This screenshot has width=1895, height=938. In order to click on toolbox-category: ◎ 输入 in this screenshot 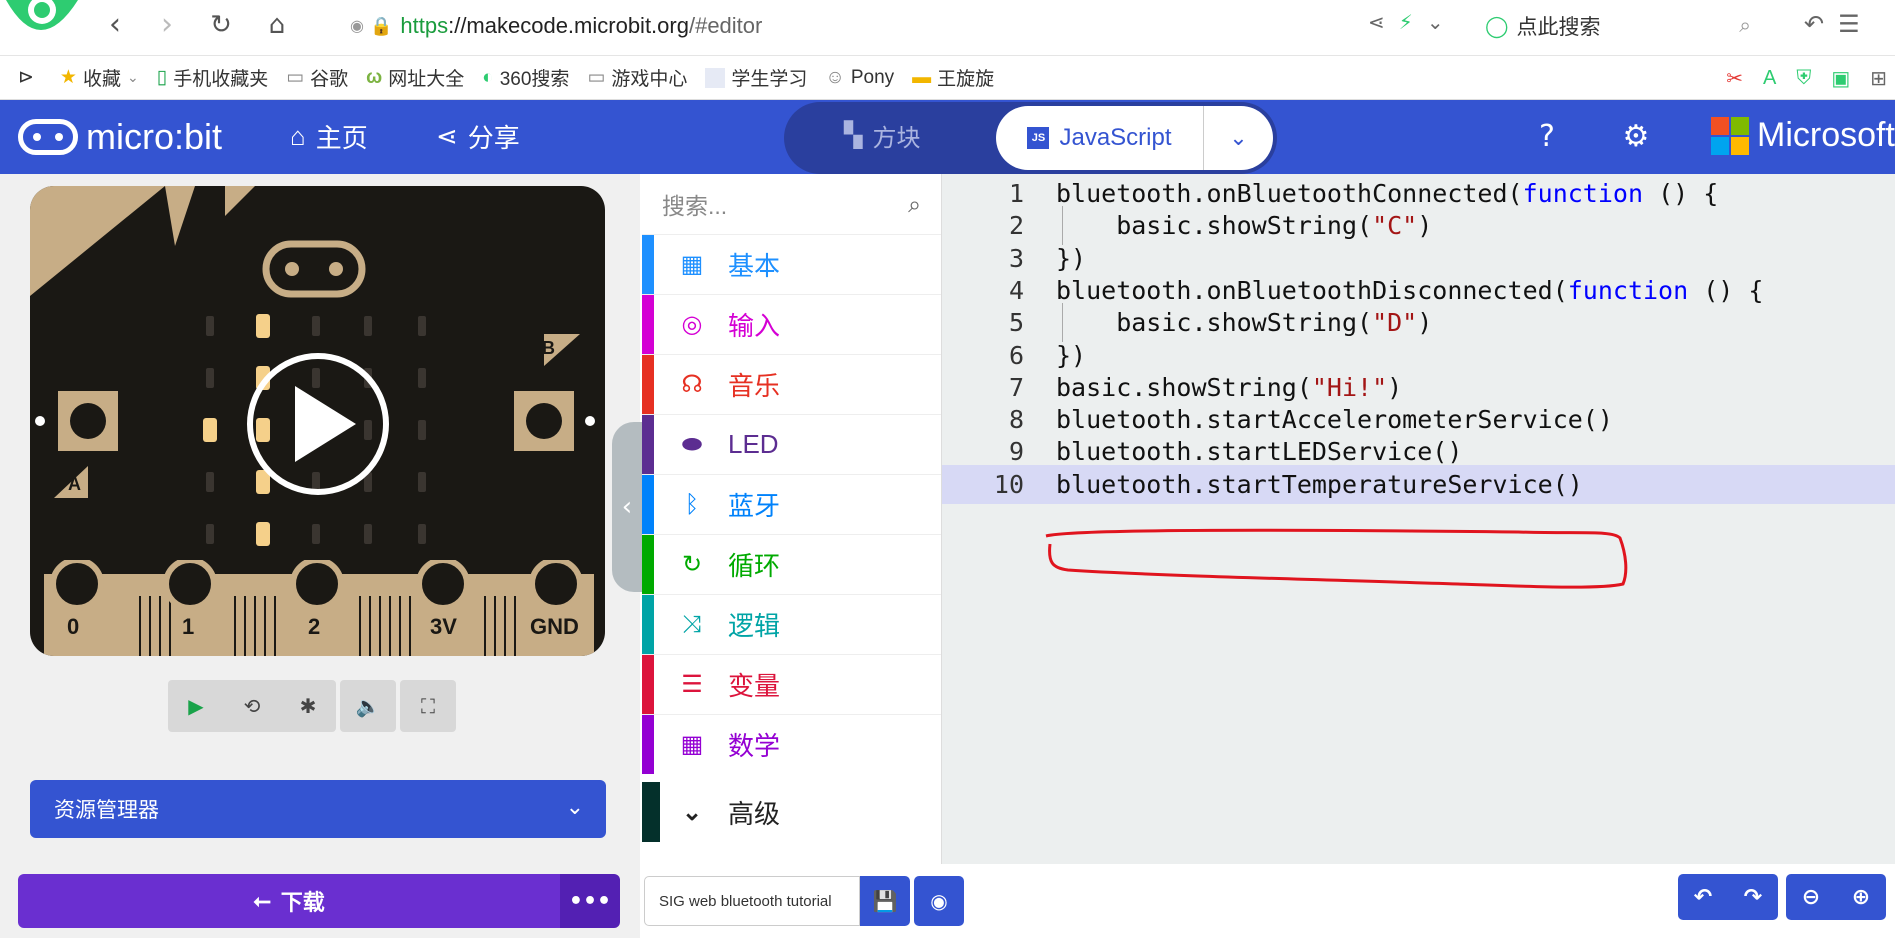, I will do `click(791, 324)`.